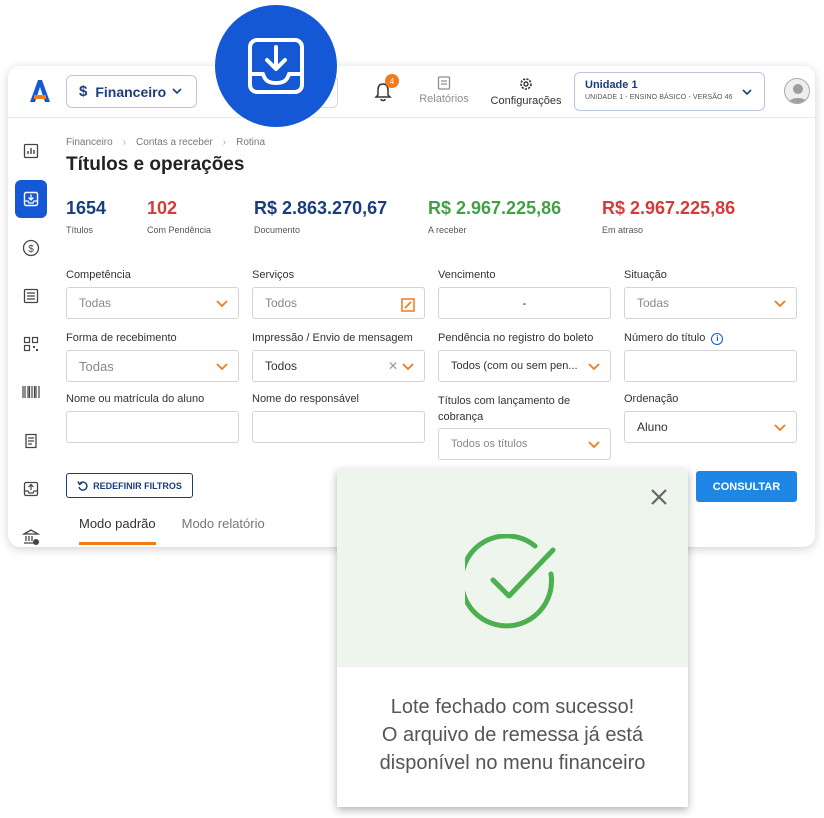  Describe the element at coordinates (338, 427) in the screenshot. I see `nome-responsavel-input` at that location.